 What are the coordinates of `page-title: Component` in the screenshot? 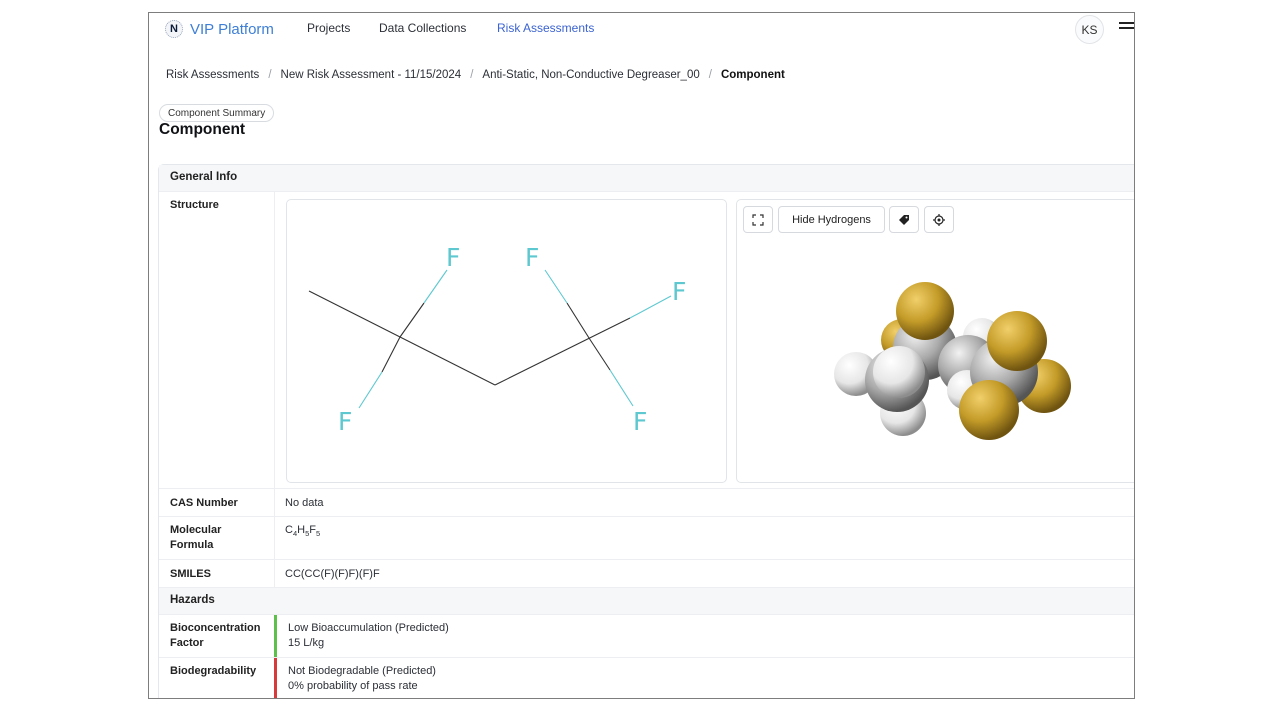 It's located at (202, 129).